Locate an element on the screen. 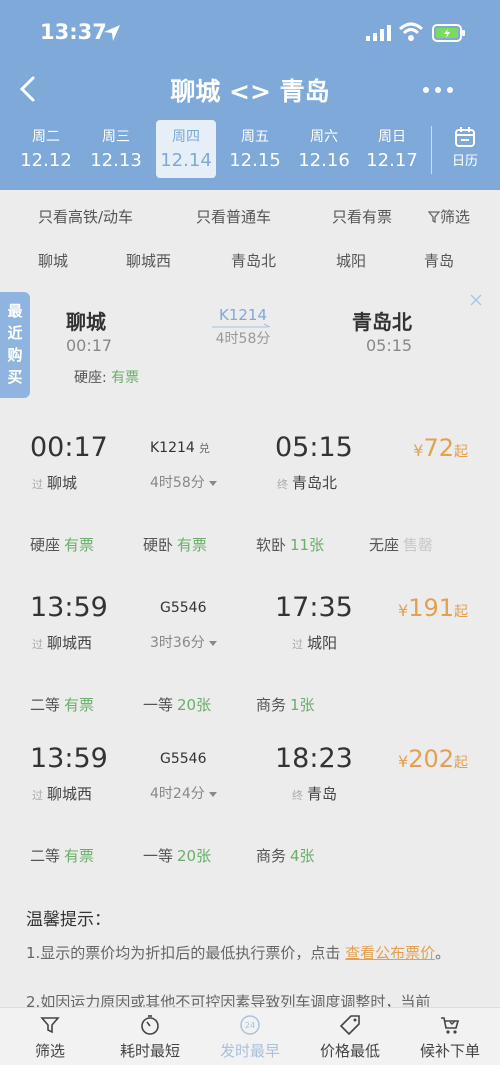  date-item: 周日 12.17 is located at coordinates (392, 149).